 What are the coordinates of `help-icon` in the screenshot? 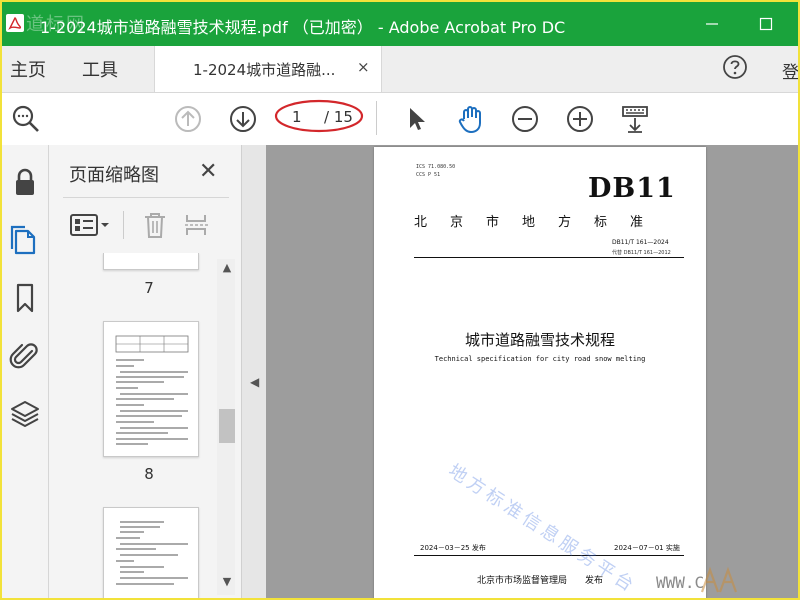 It's located at (735, 67).